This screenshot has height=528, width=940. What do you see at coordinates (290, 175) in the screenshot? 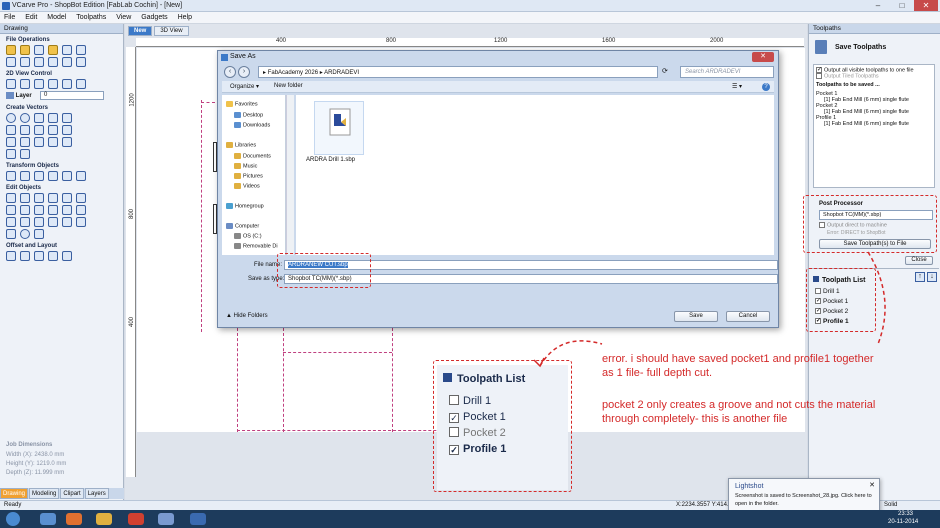
I see `nav-scrollbar` at bounding box center [290, 175].